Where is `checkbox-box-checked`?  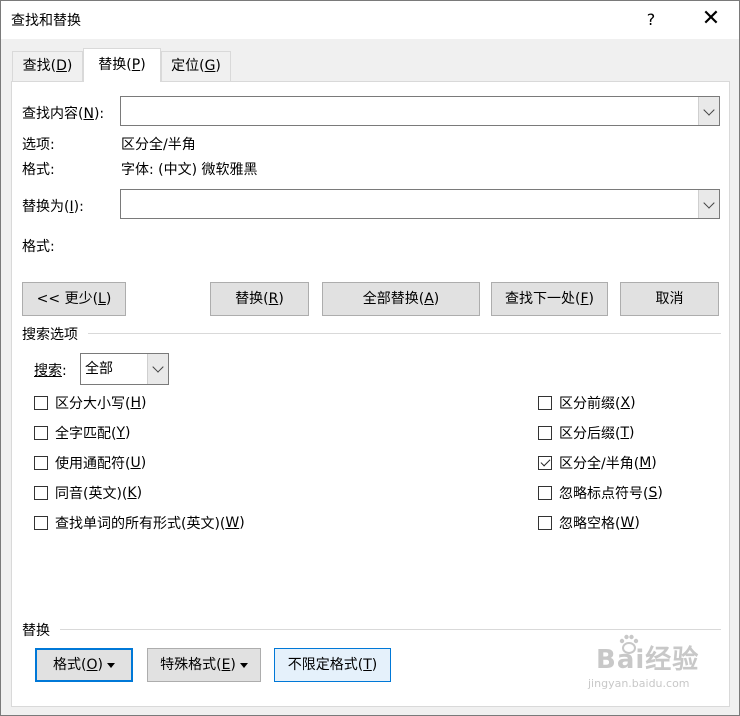 checkbox-box-checked is located at coordinates (545, 463).